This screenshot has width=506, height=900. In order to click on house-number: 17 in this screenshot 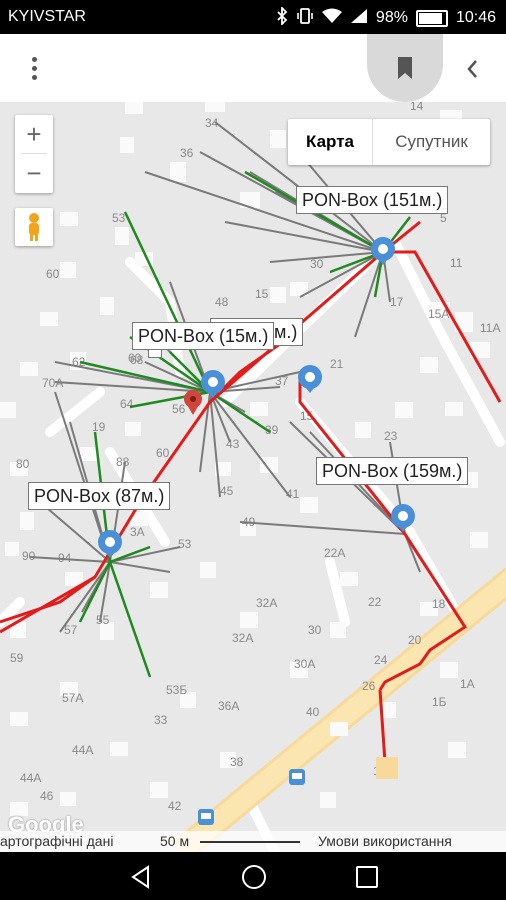, I will do `click(397, 302)`.